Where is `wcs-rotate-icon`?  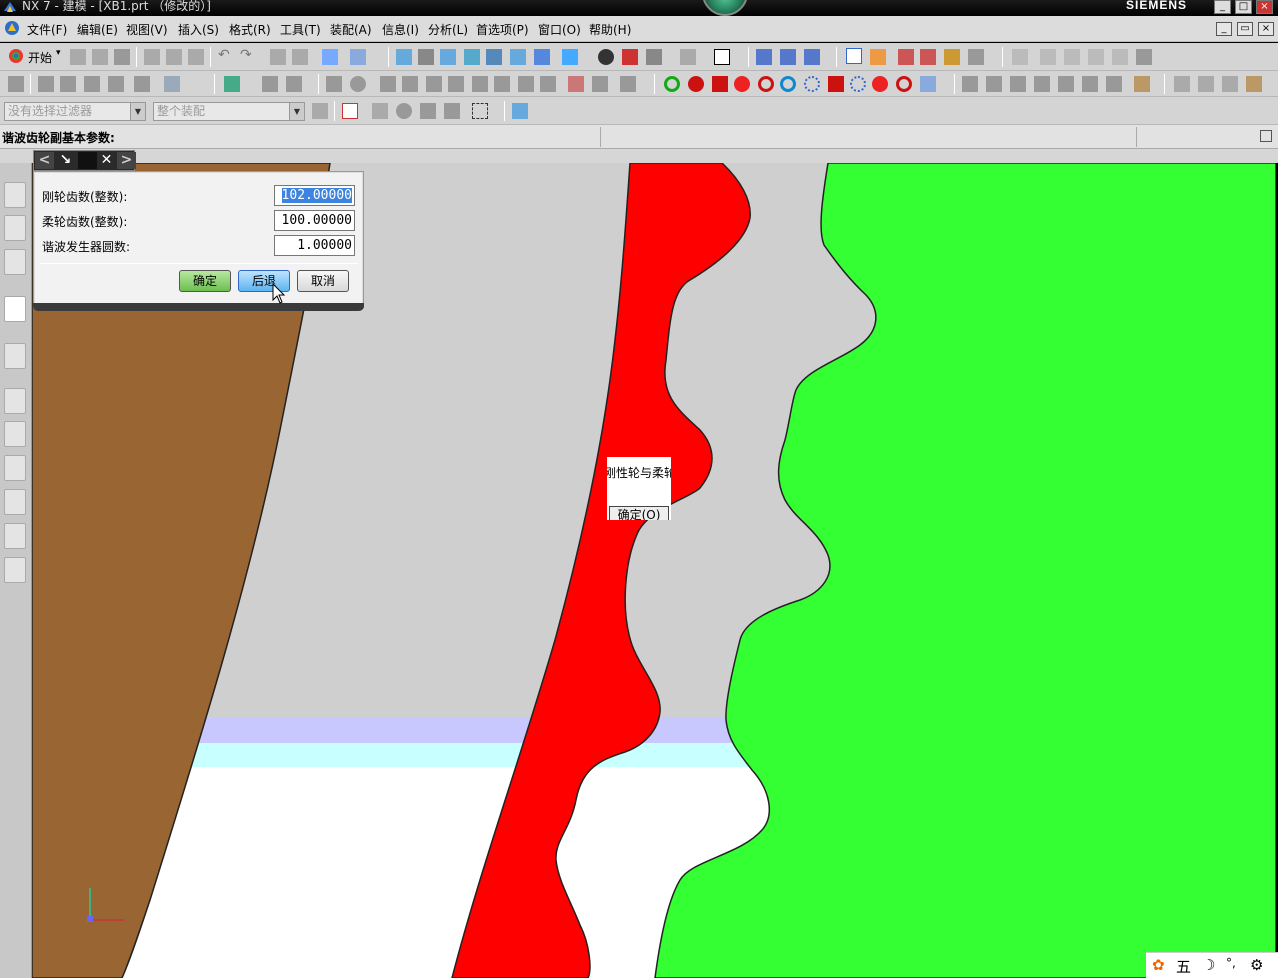
wcs-rotate-icon is located at coordinates (812, 57).